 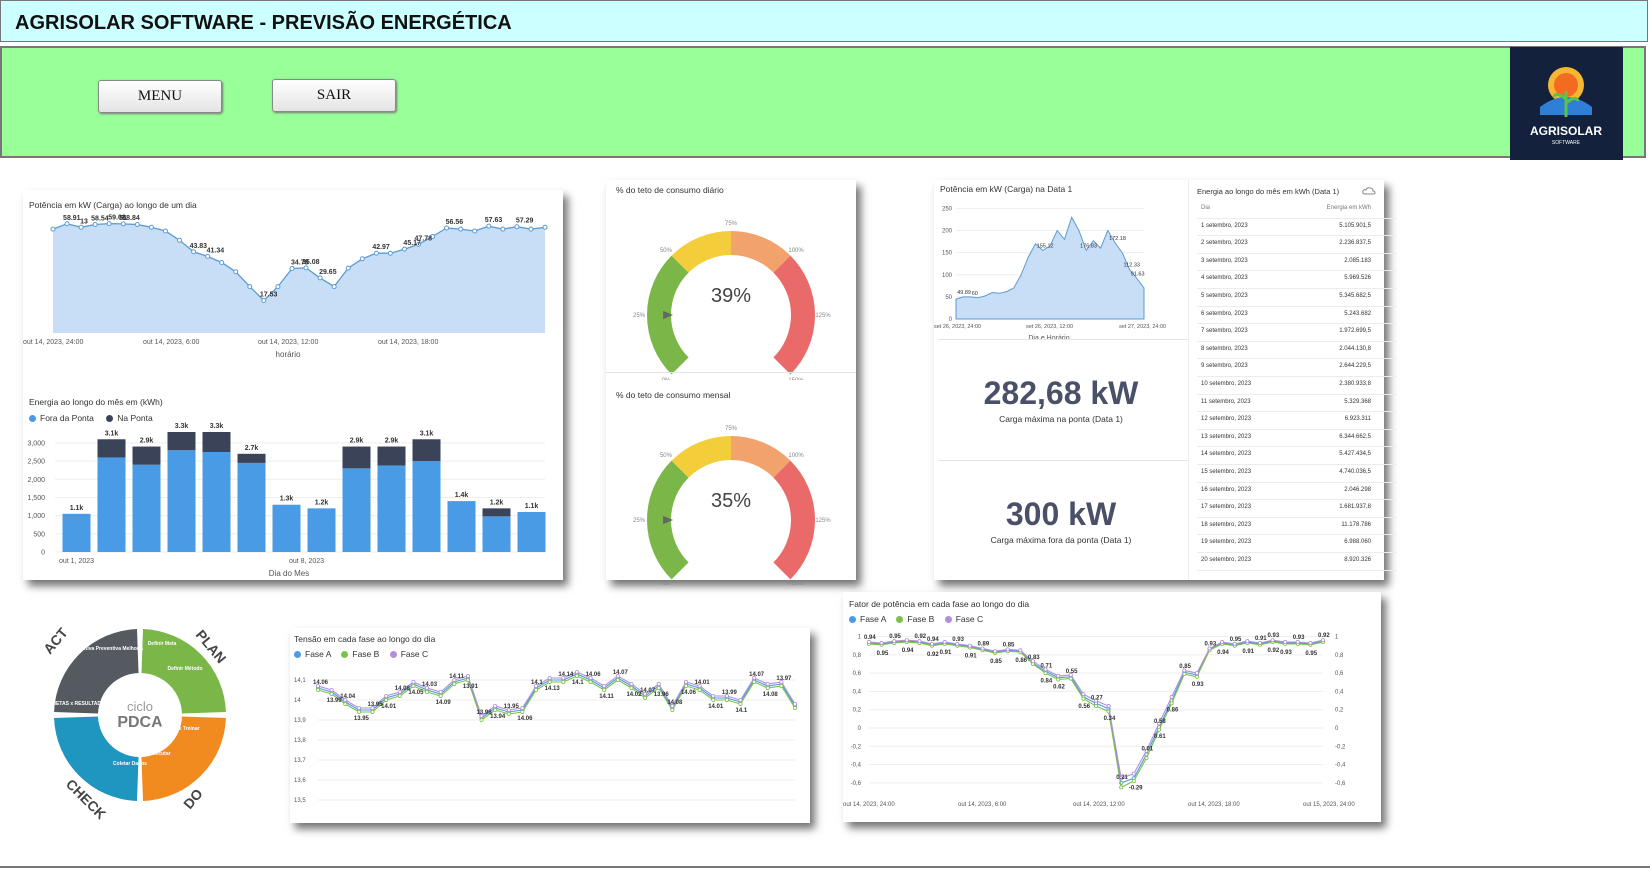 What do you see at coordinates (823, 316) in the screenshot?
I see `gauge-tick-label: 125%` at bounding box center [823, 316].